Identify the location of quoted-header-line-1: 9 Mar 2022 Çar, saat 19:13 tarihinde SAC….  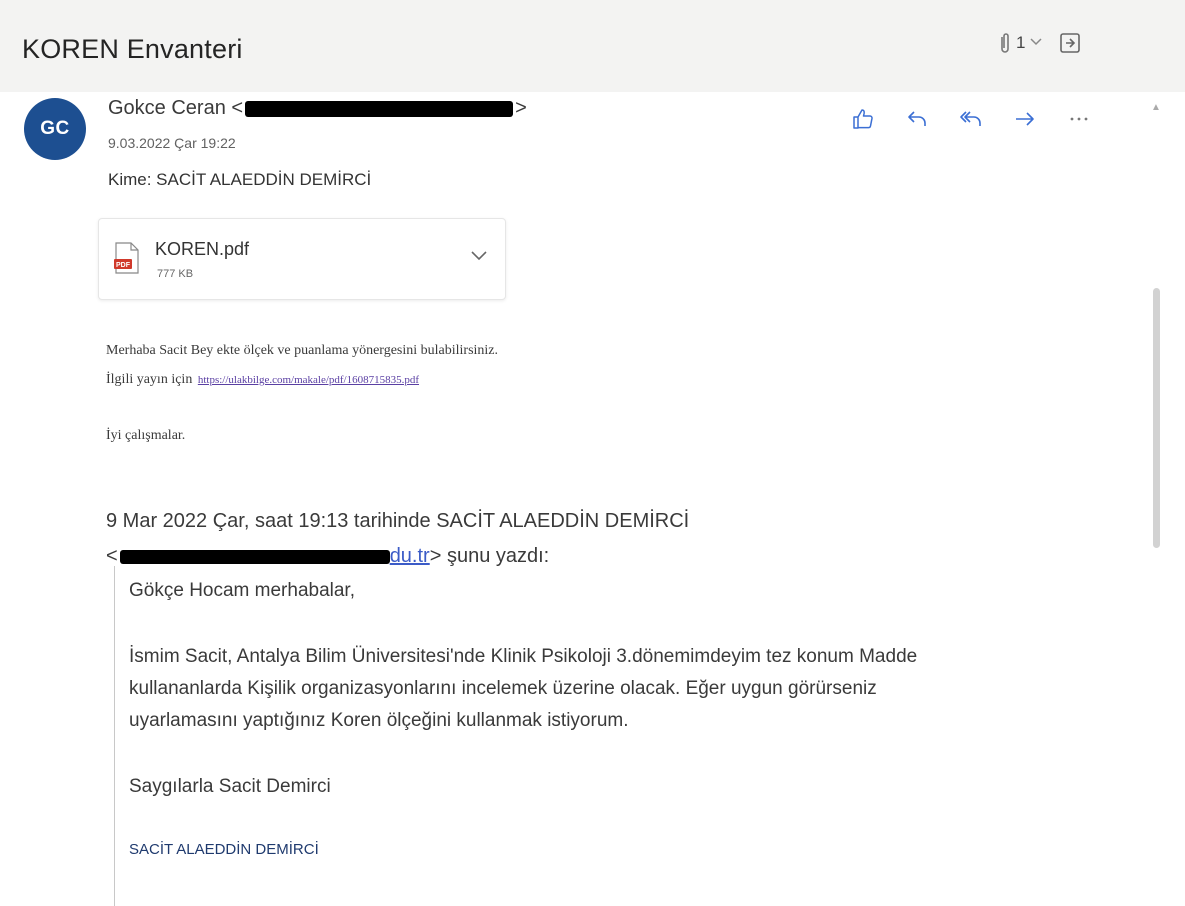
(398, 521).